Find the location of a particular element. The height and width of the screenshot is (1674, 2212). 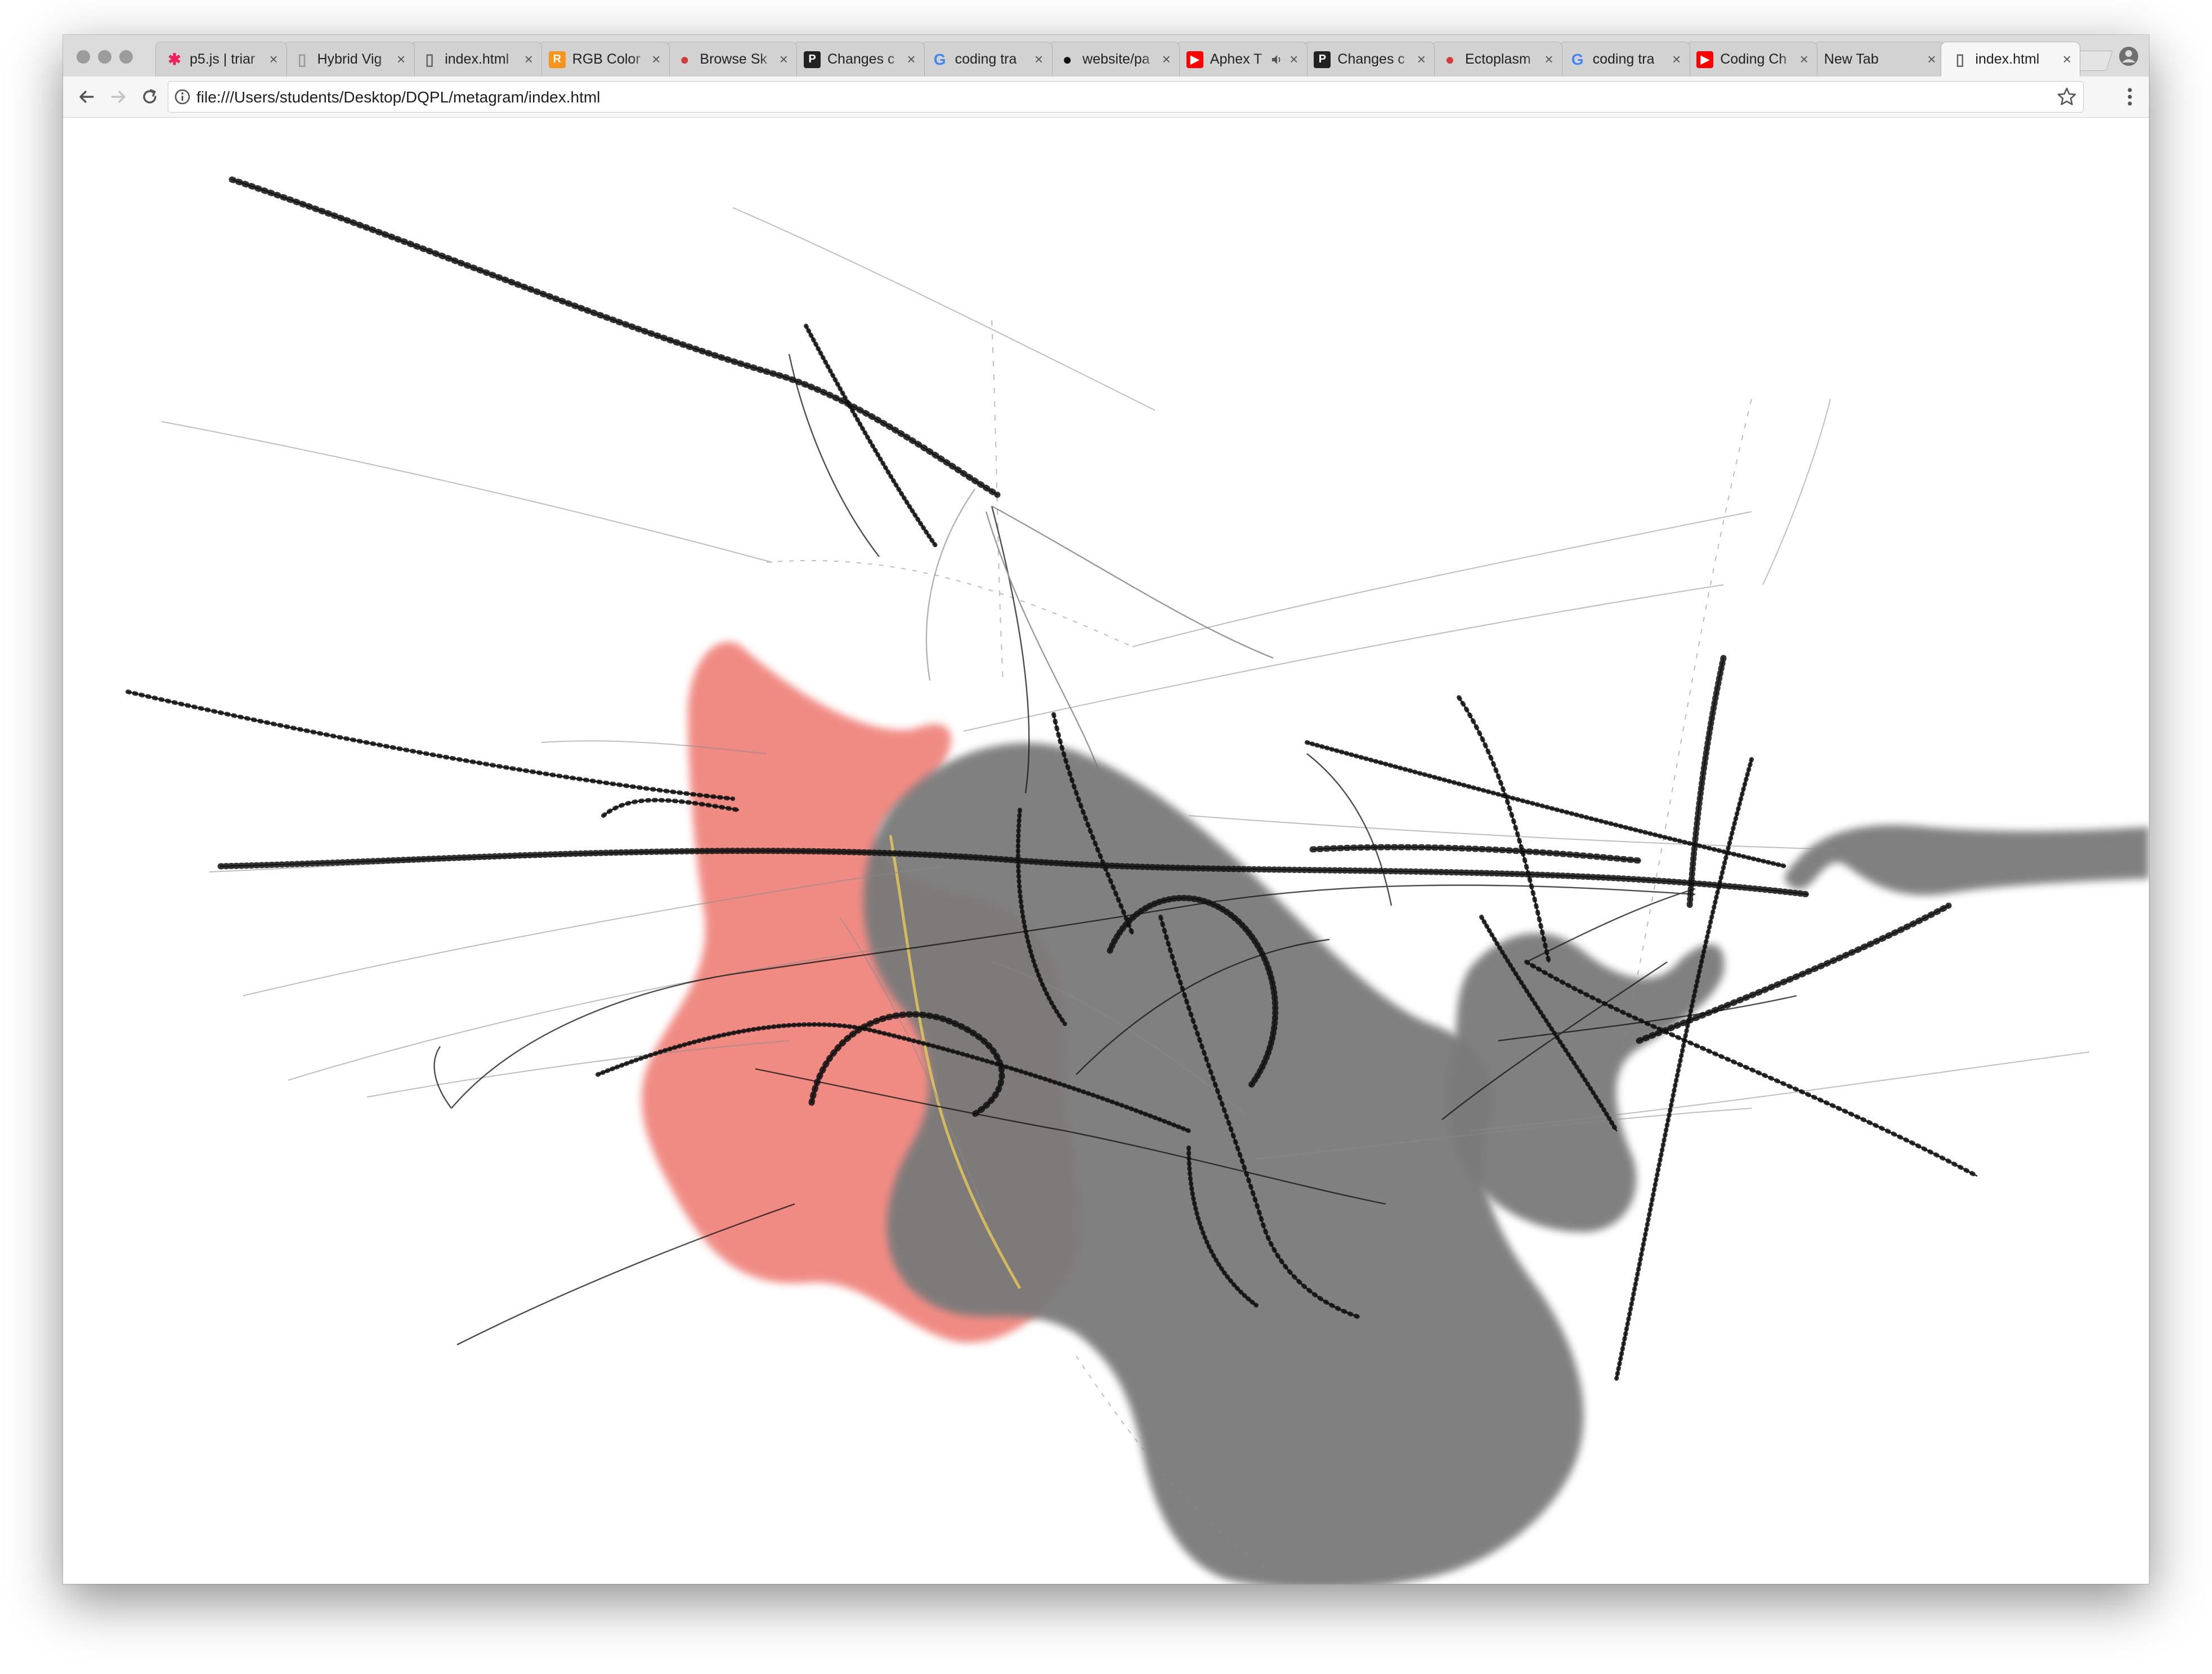

back-button is located at coordinates (87, 97).